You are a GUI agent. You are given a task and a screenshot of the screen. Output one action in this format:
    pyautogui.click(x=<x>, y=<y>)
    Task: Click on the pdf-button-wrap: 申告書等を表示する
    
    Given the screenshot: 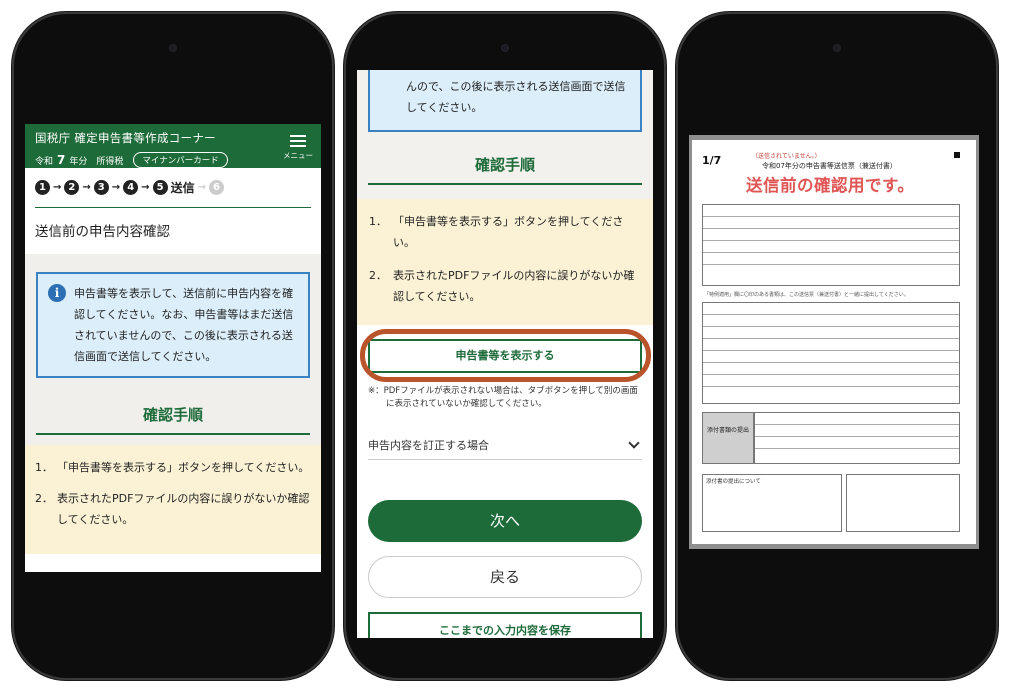 What is the action you would take?
    pyautogui.click(x=505, y=355)
    